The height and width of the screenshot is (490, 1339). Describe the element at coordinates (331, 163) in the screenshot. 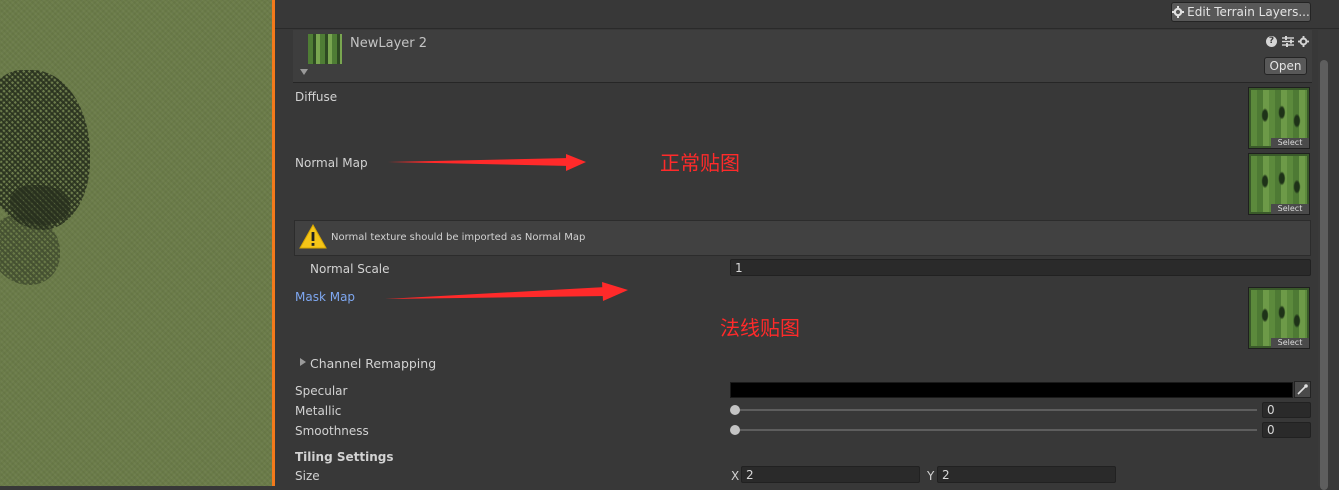

I see `normal-map-label: Normal Map` at that location.